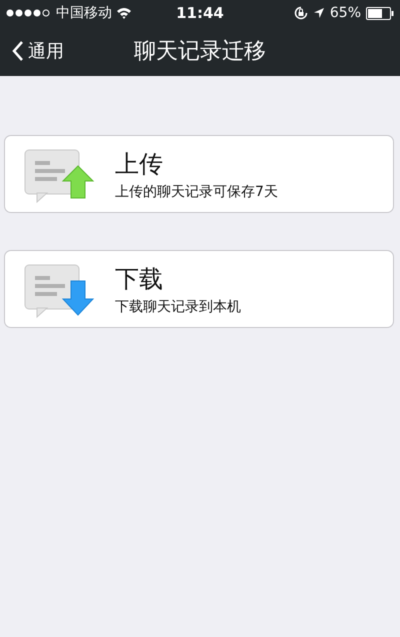  What do you see at coordinates (199, 174) in the screenshot?
I see `option-card: 上传 上传的聊天记录可保存7天` at bounding box center [199, 174].